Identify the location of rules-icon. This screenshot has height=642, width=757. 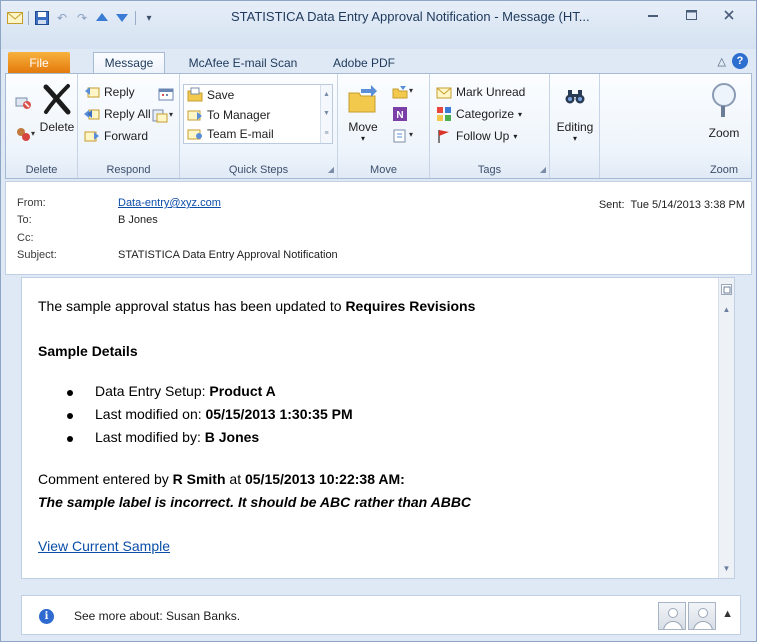
(400, 92).